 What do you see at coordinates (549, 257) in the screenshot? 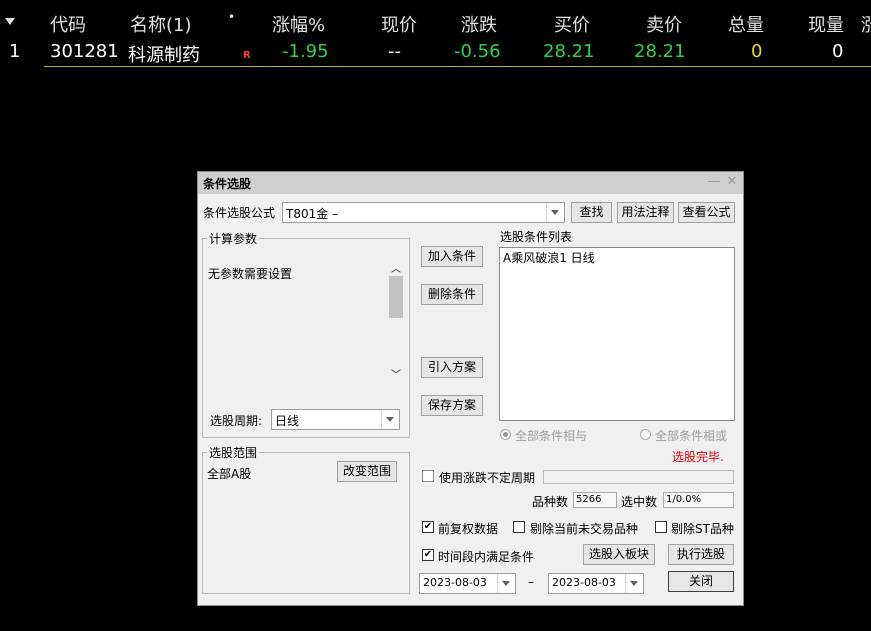
I see `list-item: A乘风破浪1 日线` at bounding box center [549, 257].